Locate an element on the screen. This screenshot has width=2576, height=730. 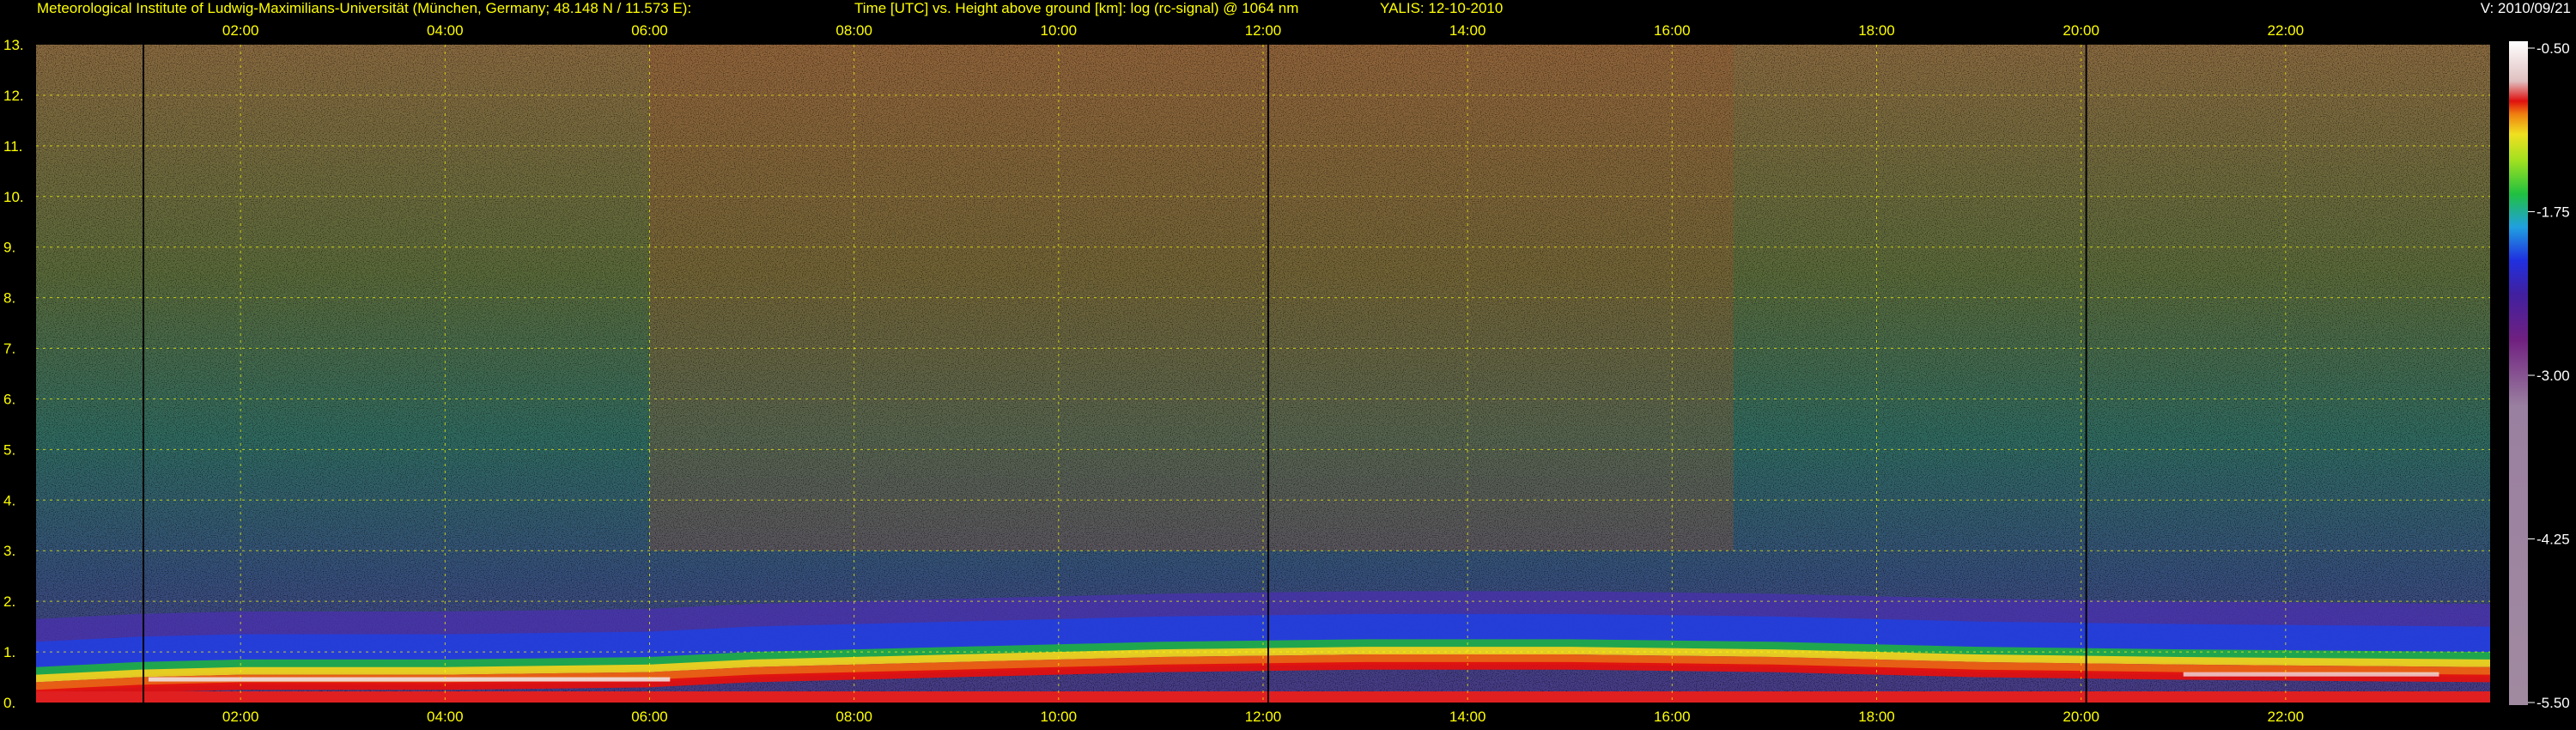
y-tick-label: 8. is located at coordinates (9, 298).